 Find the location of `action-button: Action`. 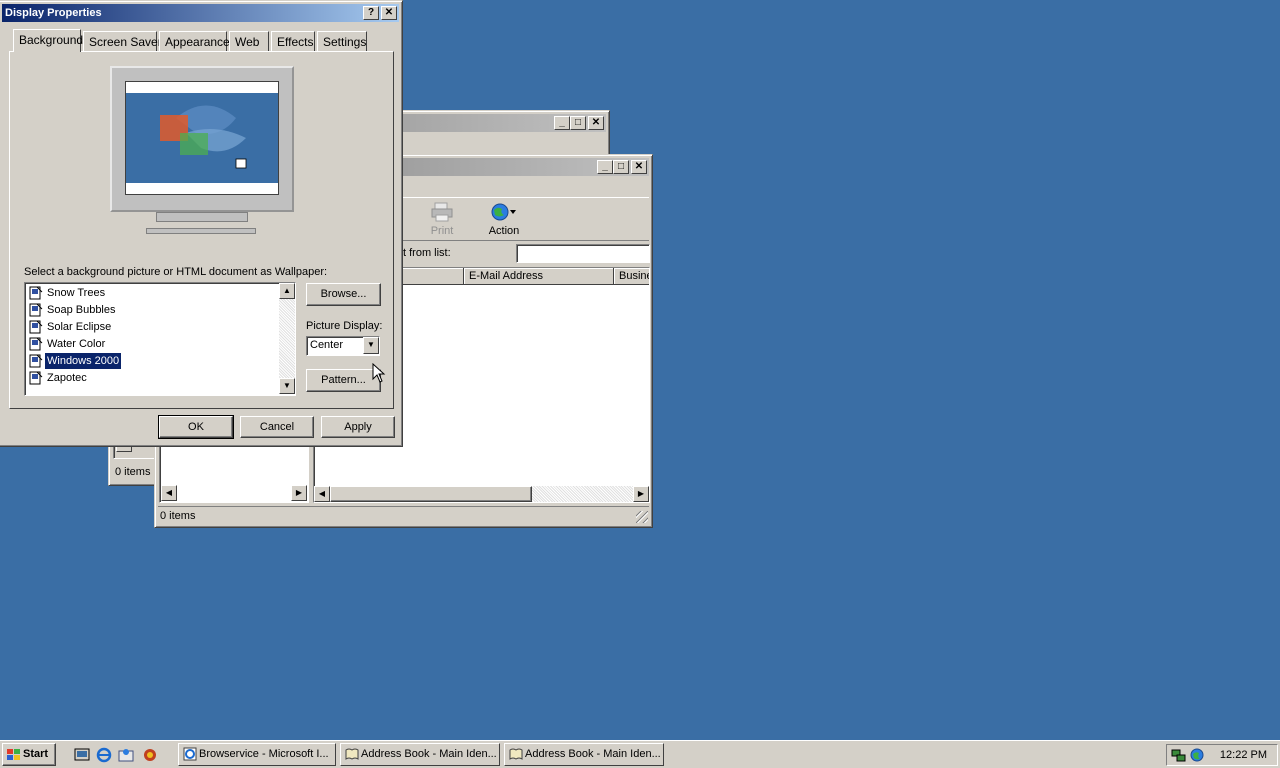

action-button: Action is located at coordinates (504, 219).